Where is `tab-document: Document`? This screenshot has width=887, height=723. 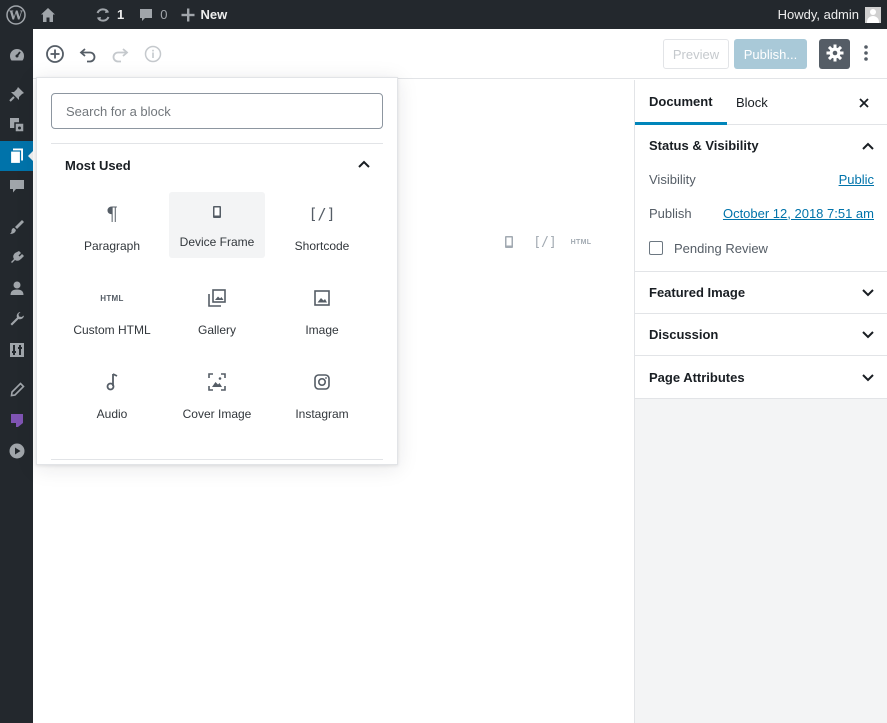 tab-document: Document is located at coordinates (681, 102).